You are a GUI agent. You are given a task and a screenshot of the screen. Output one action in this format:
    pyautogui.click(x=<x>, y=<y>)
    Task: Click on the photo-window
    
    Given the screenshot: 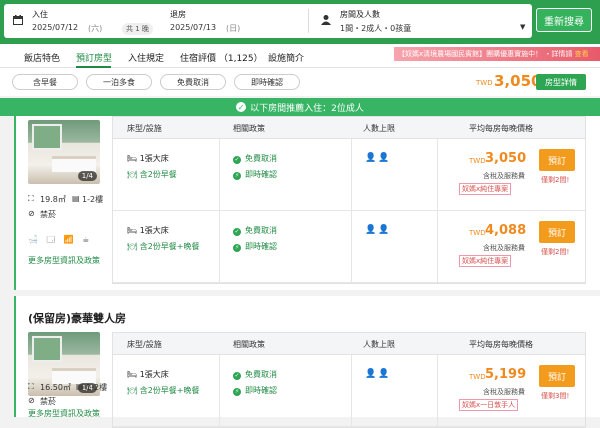 What is the action you would take?
    pyautogui.click(x=47, y=137)
    